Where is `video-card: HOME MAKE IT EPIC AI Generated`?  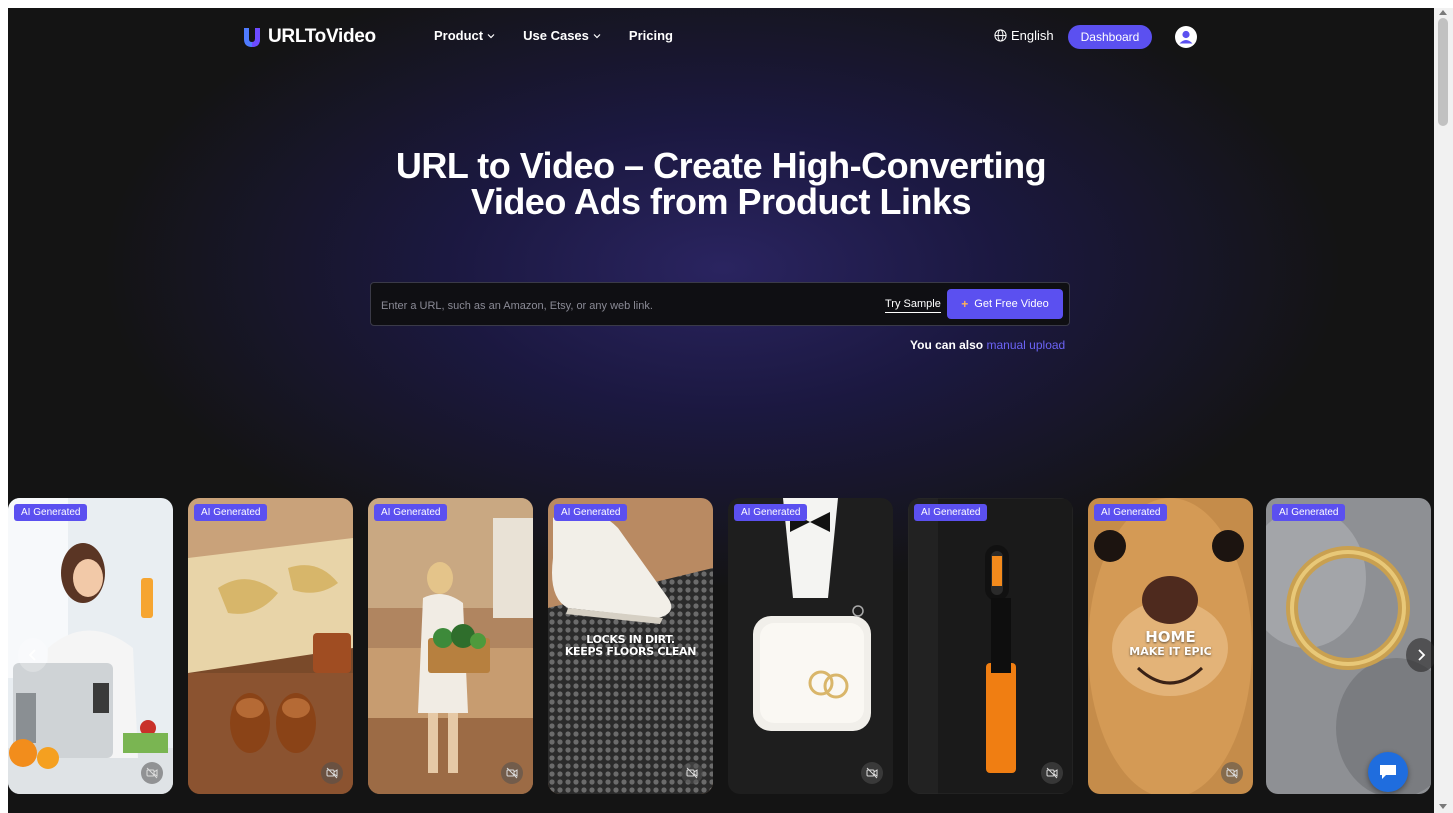
video-card: HOME MAKE IT EPIC AI Generated is located at coordinates (1170, 646).